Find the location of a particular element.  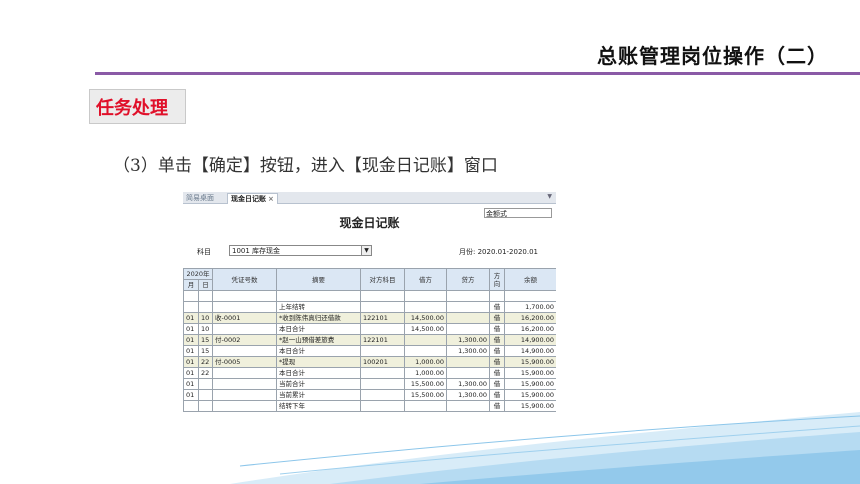

cell-summary is located at coordinates (319, 296).